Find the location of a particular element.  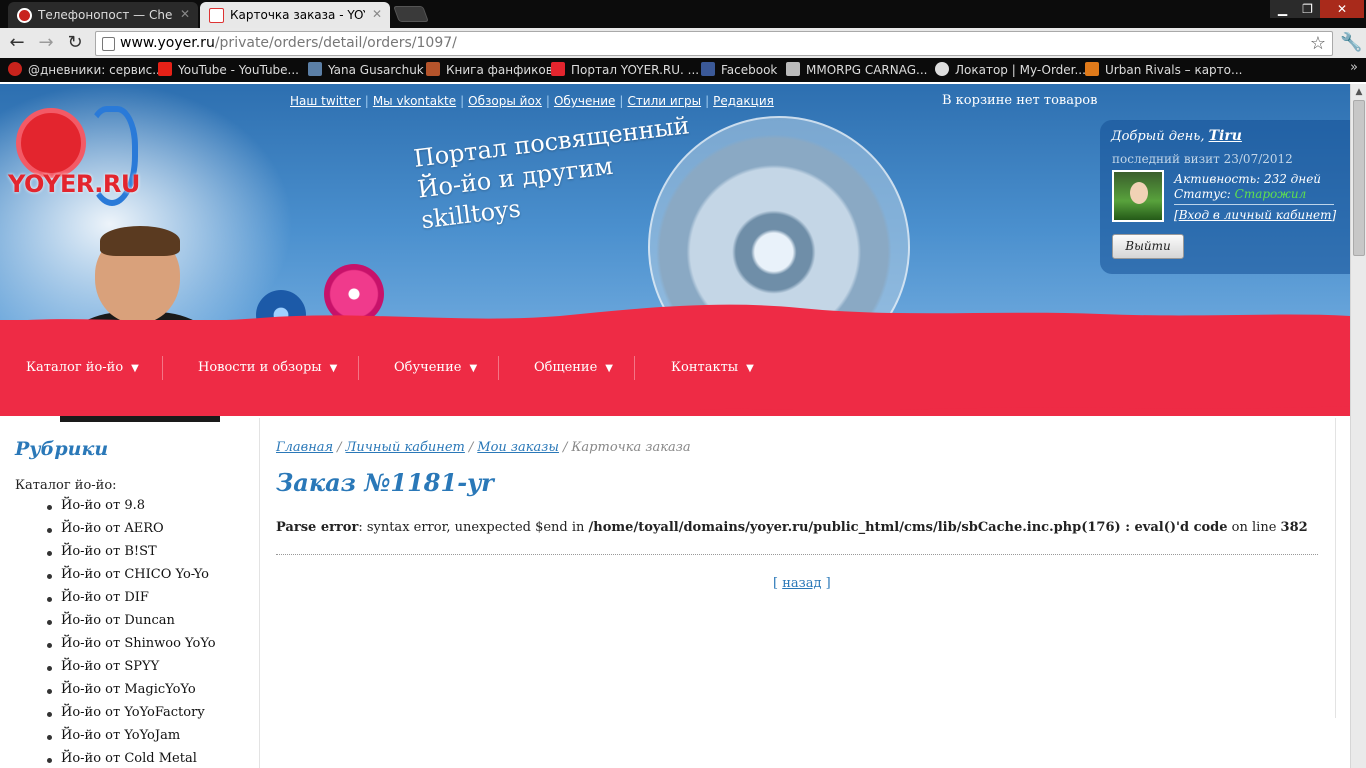

cabinet-link: Вход в личный кабинет is located at coordinates (1255, 215).